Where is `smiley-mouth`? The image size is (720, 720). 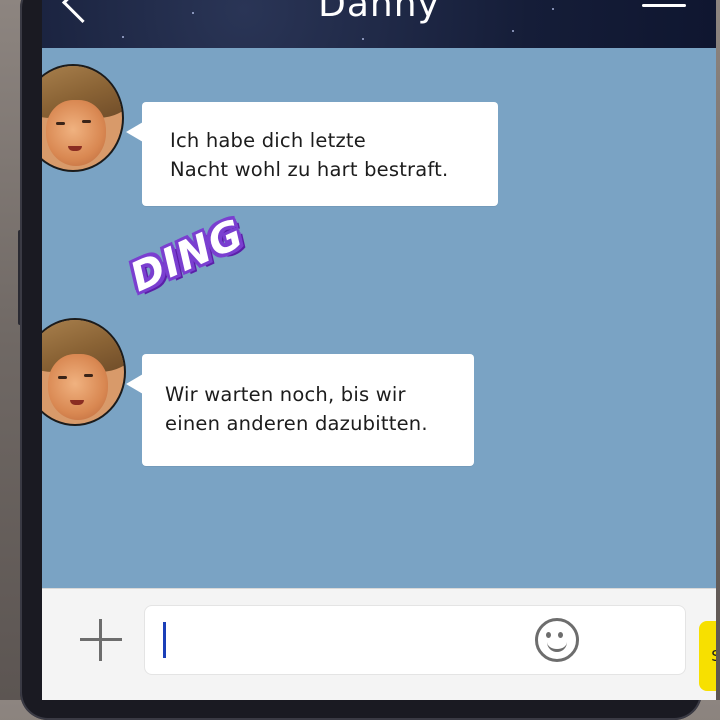
smiley-mouth is located at coordinates (557, 645).